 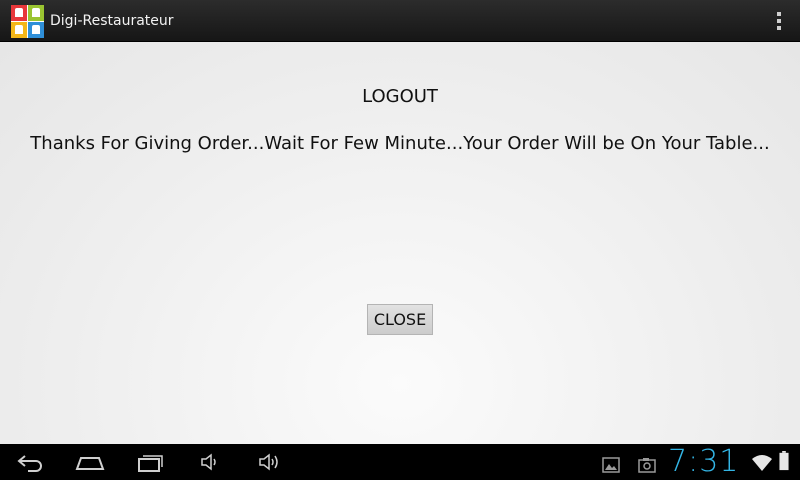 What do you see at coordinates (647, 465) in the screenshot?
I see `screenshot-notification-icon` at bounding box center [647, 465].